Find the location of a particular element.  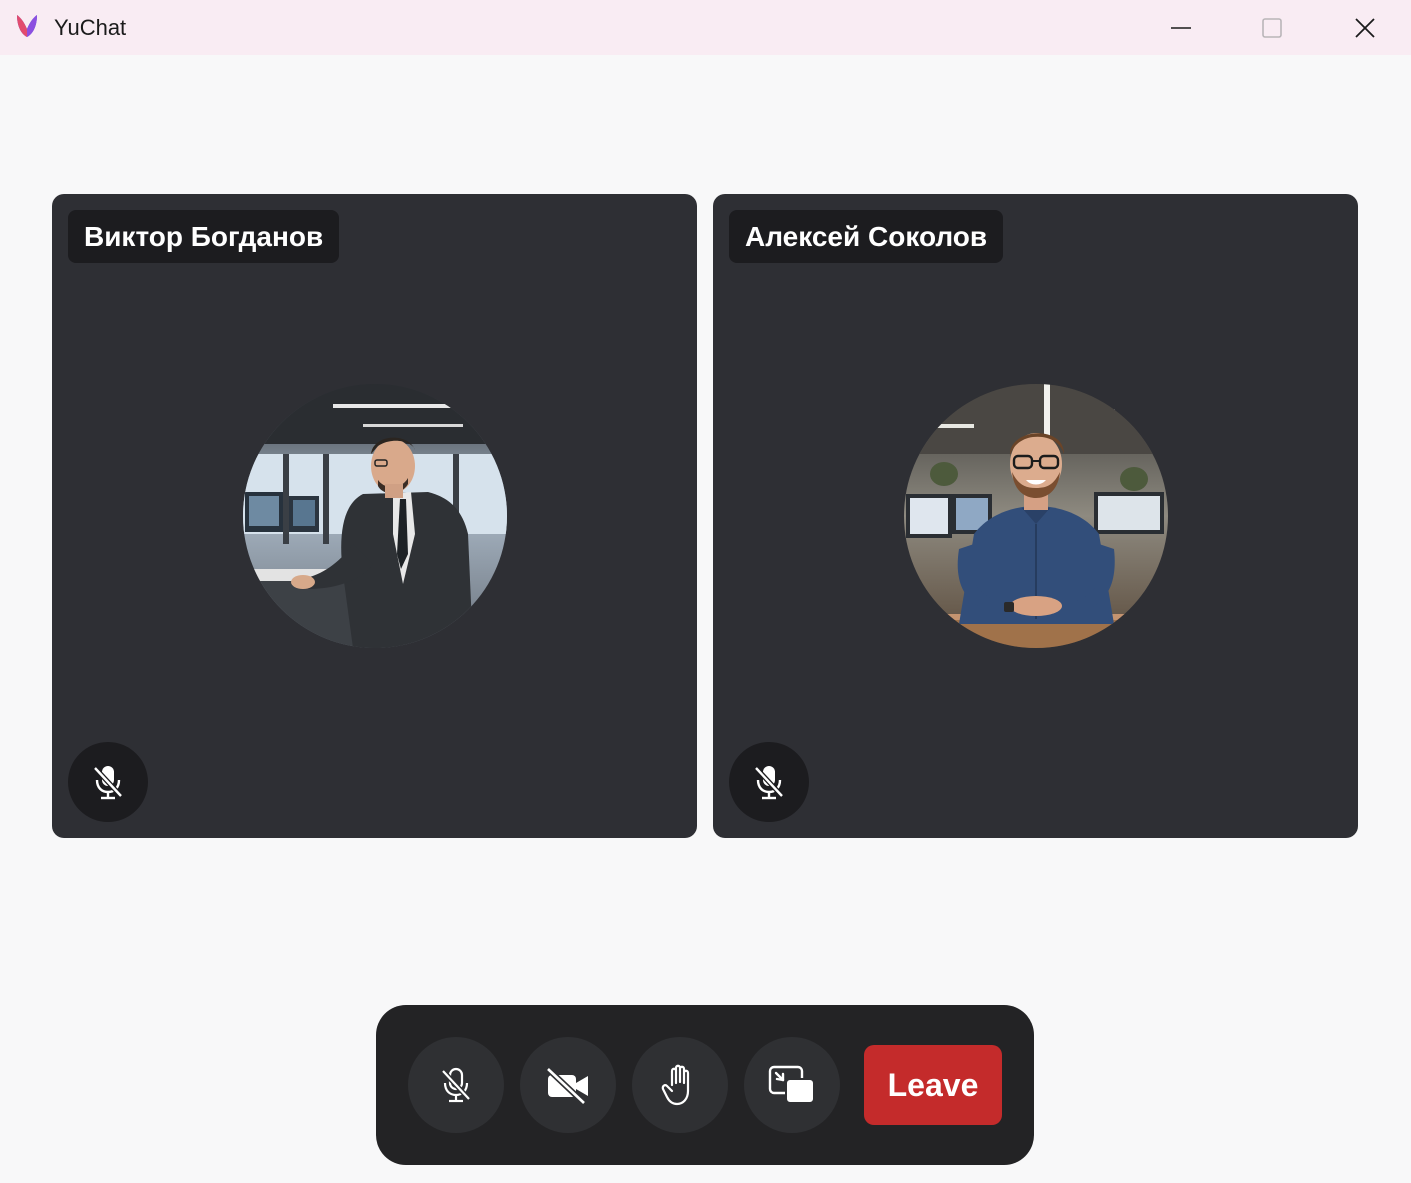

leave-call-button: Leave is located at coordinates (933, 1085).